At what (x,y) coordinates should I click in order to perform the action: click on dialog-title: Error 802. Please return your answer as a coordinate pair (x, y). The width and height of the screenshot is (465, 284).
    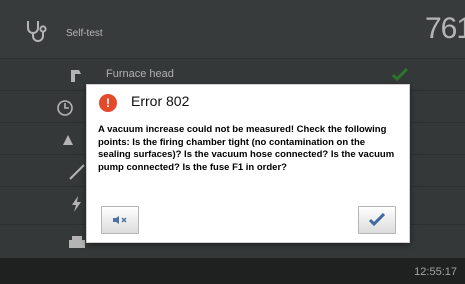
    Looking at the image, I should click on (160, 101).